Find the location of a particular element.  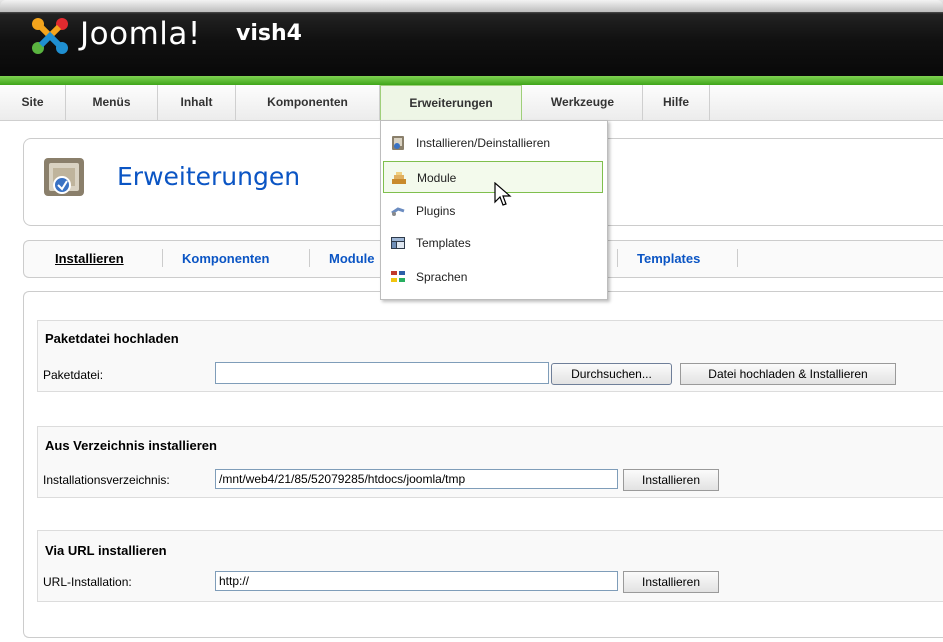

install-directory-label: Installationsverzeichnis: is located at coordinates (106, 480).